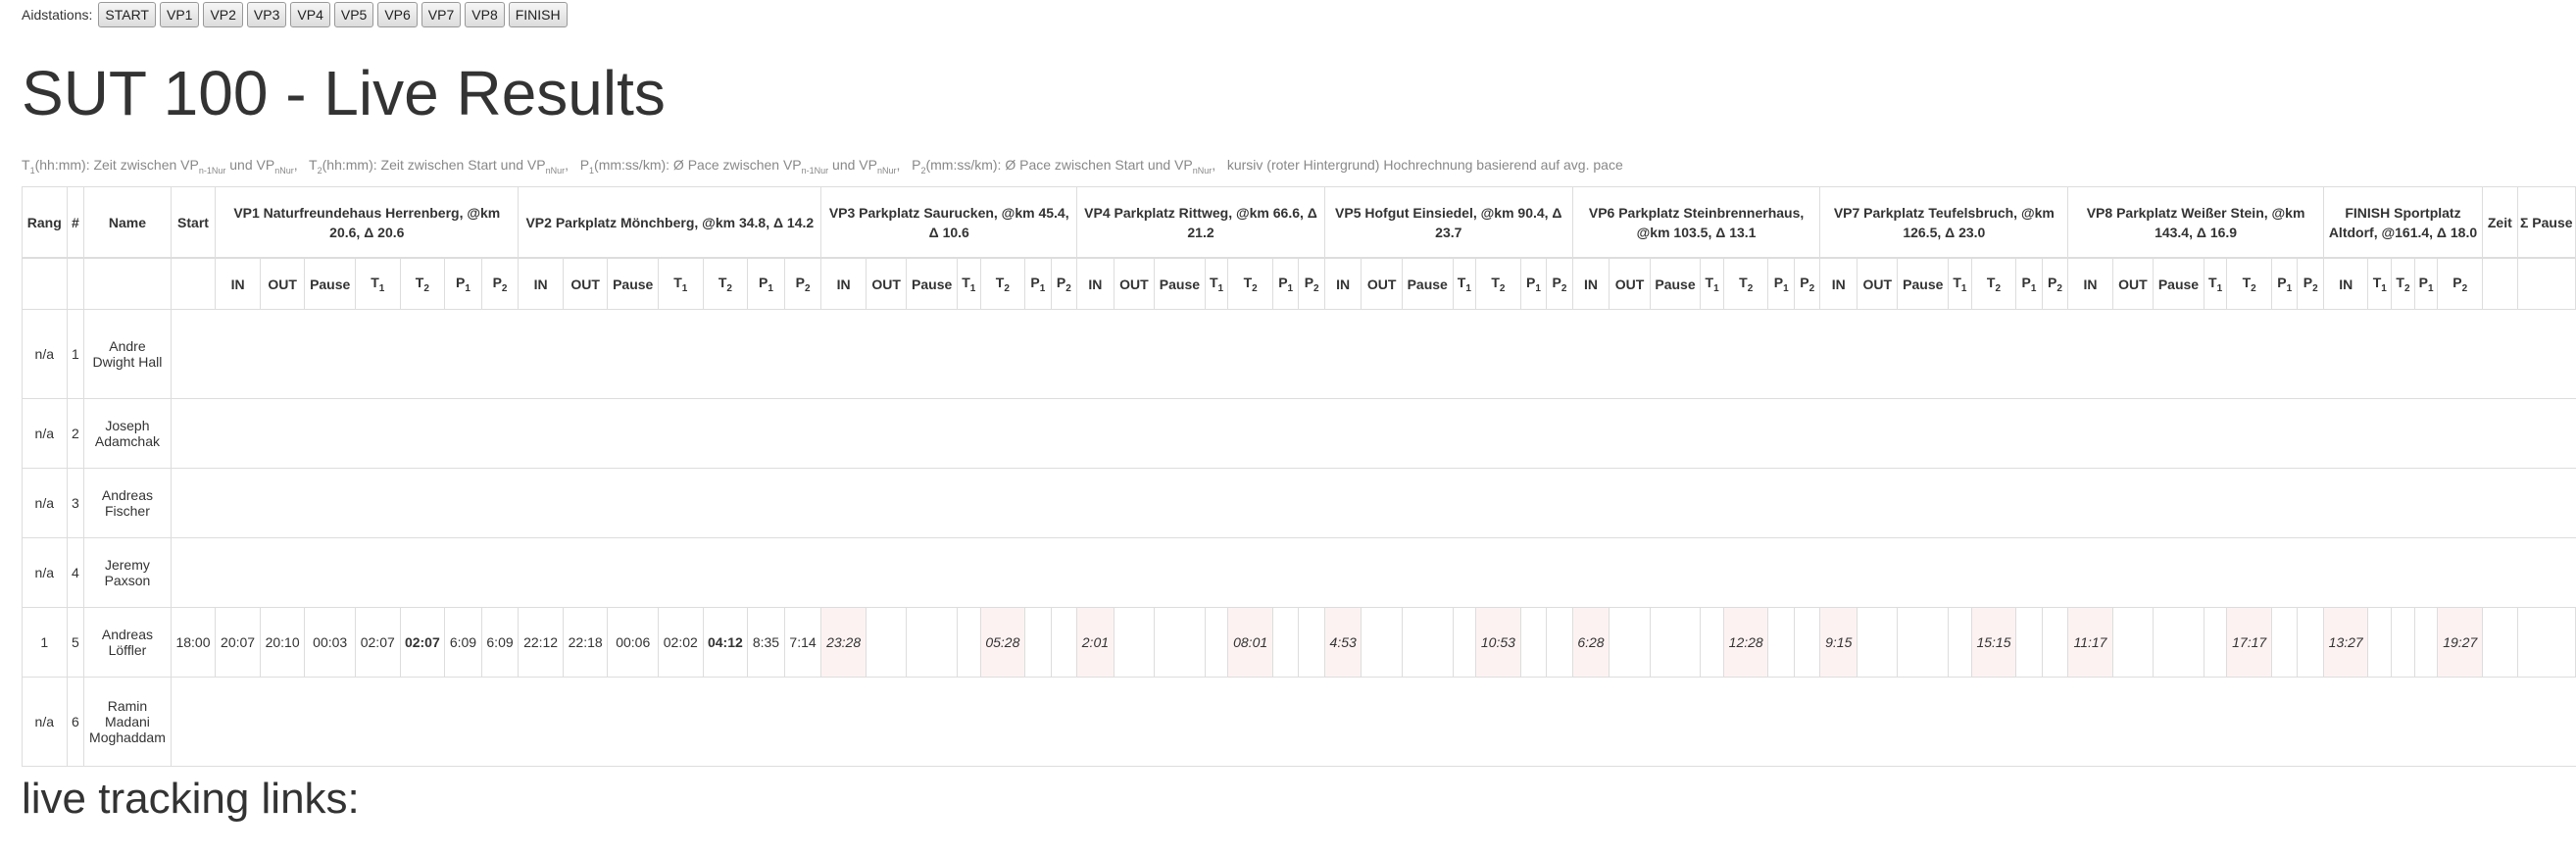 The width and height of the screenshot is (2576, 855). I want to click on aidstation-button-start: START, so click(127, 14).